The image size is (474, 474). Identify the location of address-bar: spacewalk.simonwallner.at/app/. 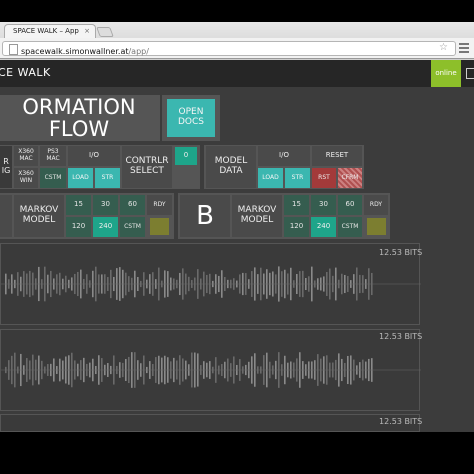
(229, 48).